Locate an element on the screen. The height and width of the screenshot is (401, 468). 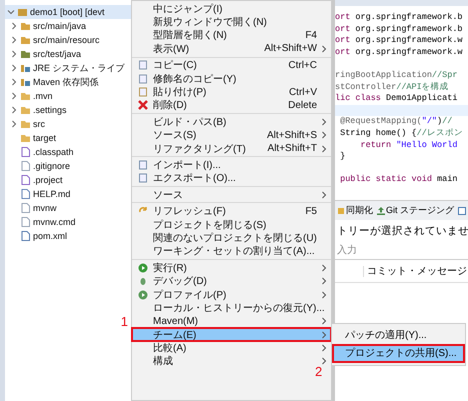
menu-item: ソース is located at coordinates (231, 195).